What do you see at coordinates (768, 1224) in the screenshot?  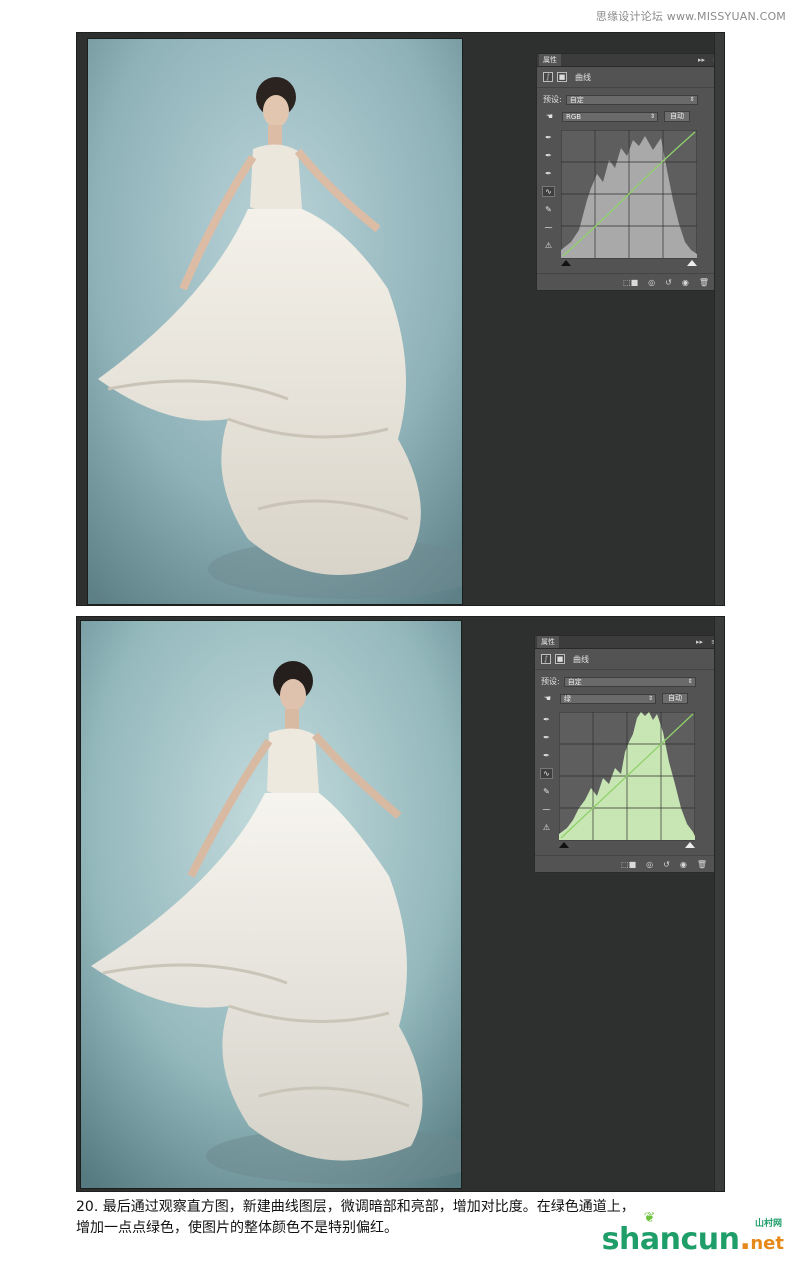 I see `logo-chinese-text: 山村网` at bounding box center [768, 1224].